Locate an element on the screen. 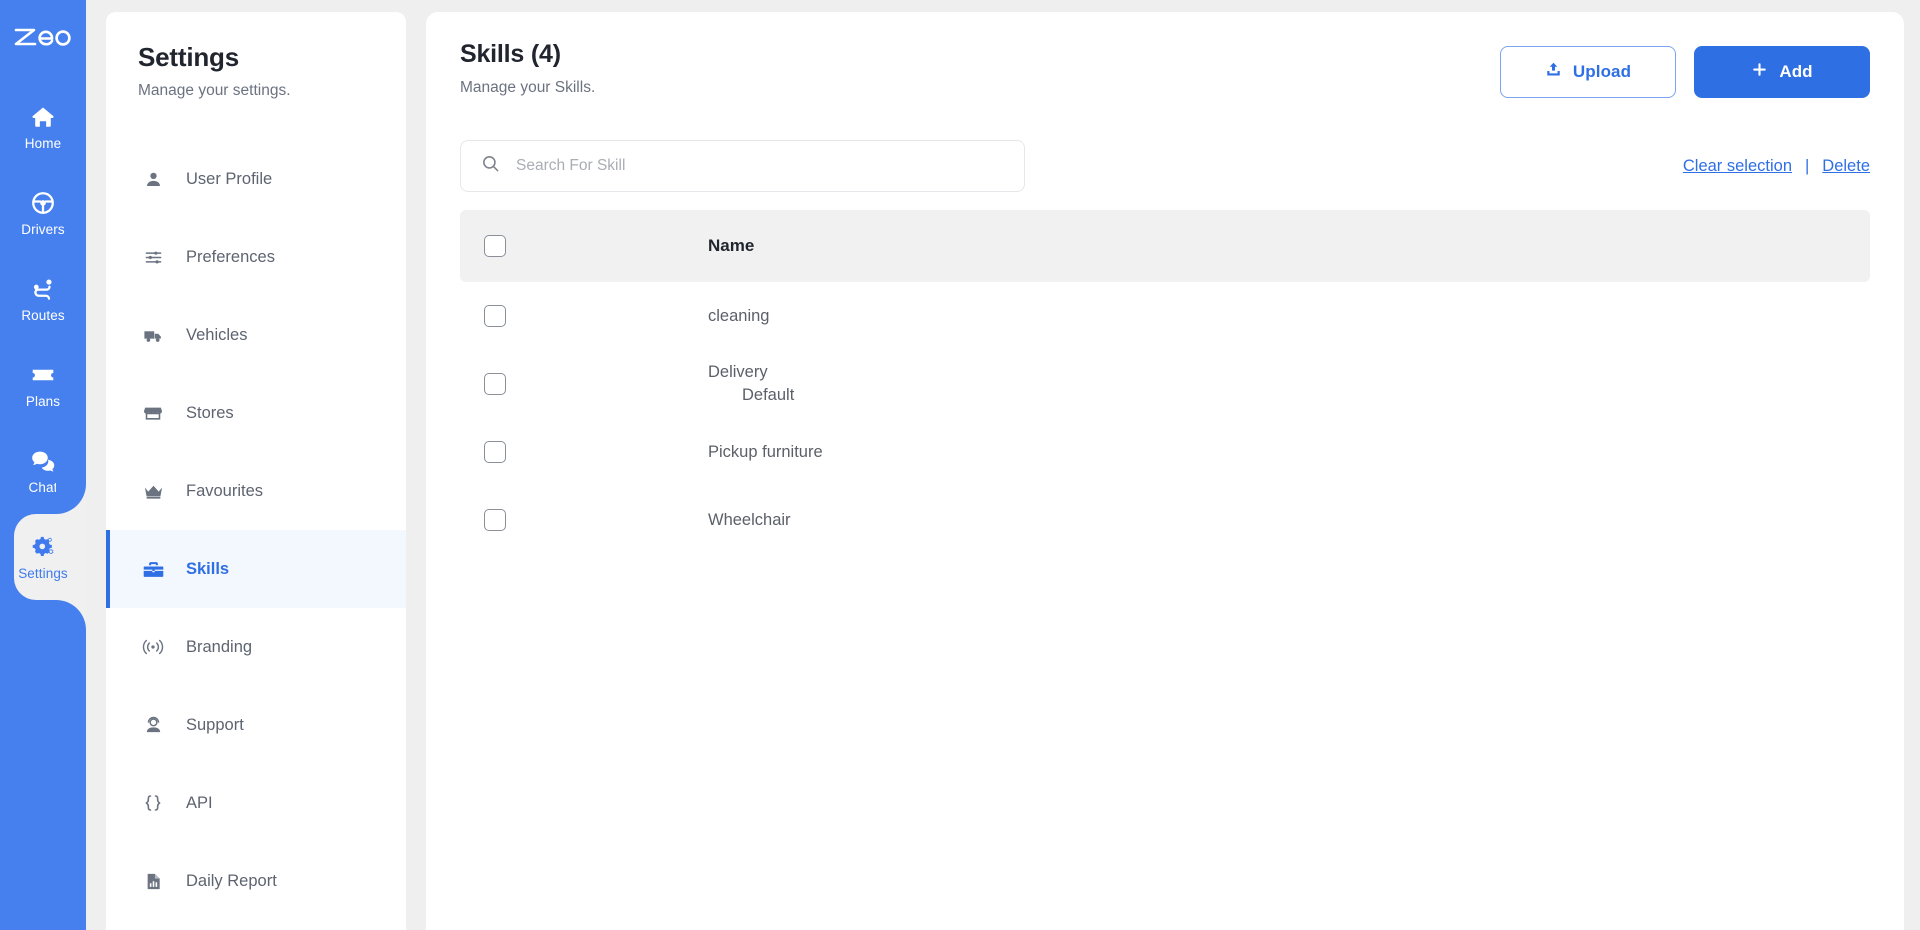  support-agent-icon is located at coordinates (153, 725).